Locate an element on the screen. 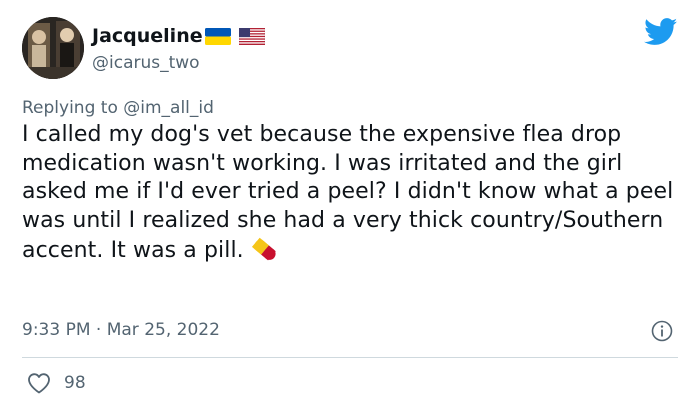  ukraine-flag-icon is located at coordinates (218, 36).